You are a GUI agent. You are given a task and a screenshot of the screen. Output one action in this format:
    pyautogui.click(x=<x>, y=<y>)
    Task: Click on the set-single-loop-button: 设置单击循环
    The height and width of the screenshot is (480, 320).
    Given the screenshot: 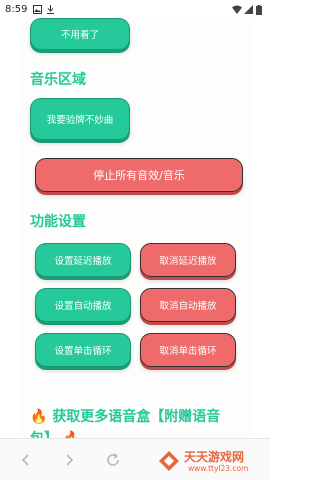 What is the action you would take?
    pyautogui.click(x=83, y=350)
    